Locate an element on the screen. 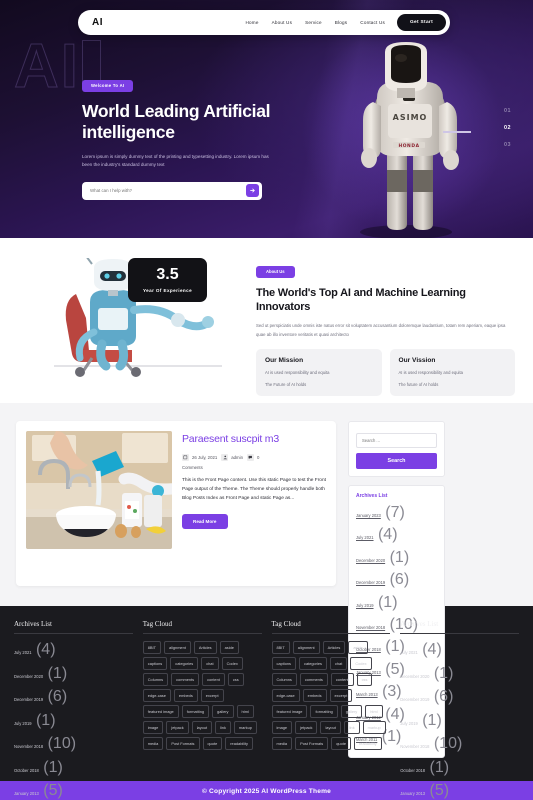 This screenshot has height=800, width=533. post-title: Paraesent suscpit m3 is located at coordinates (254, 439).